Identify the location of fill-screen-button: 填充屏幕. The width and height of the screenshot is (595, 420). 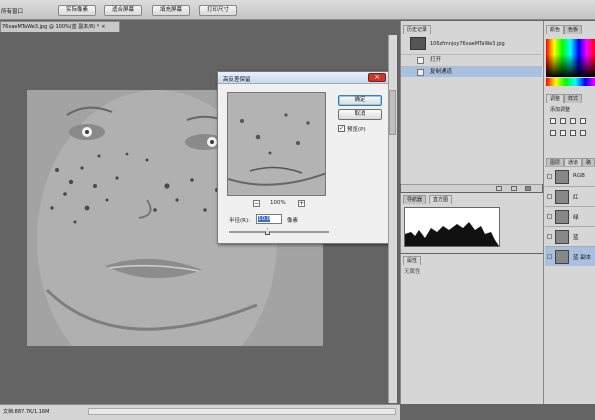
(171, 10).